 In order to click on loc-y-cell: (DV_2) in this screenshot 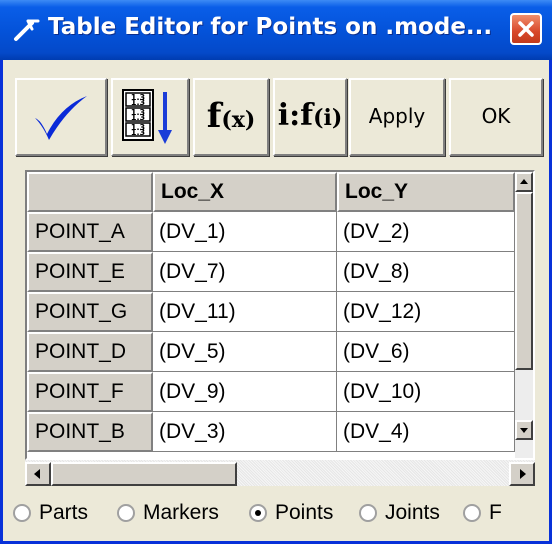, I will do `click(426, 232)`.